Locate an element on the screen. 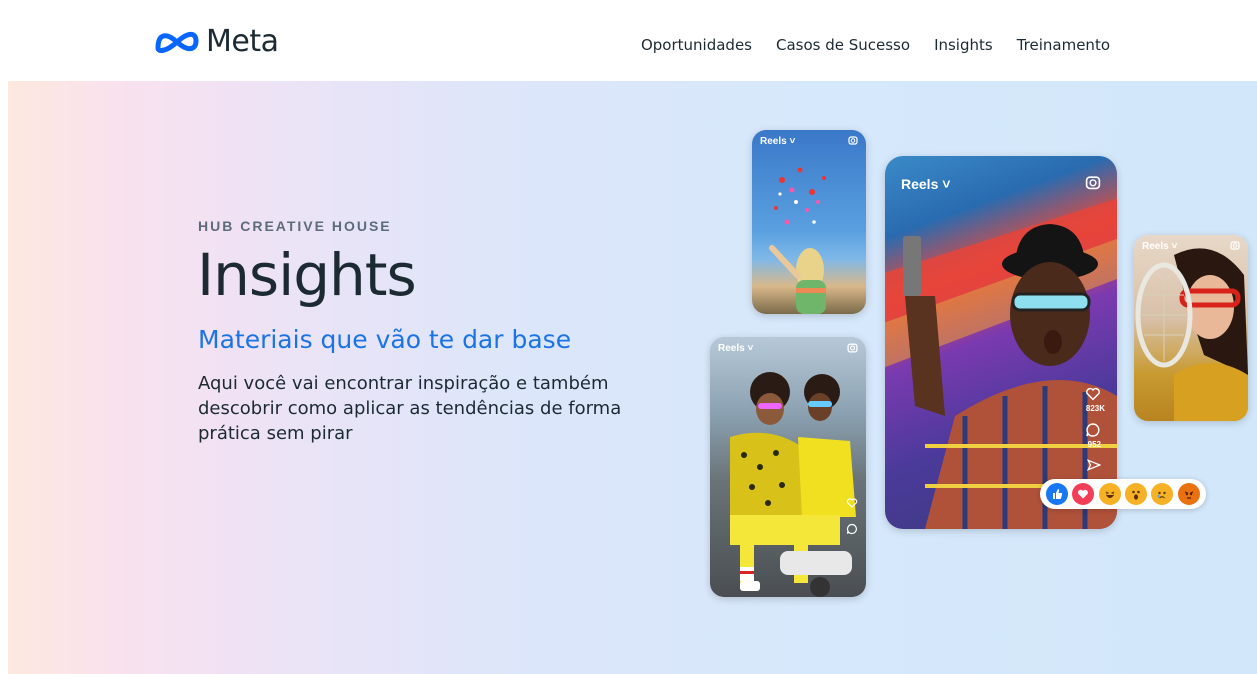 The width and height of the screenshot is (1257, 674). confetti-art is located at coordinates (797, 240).